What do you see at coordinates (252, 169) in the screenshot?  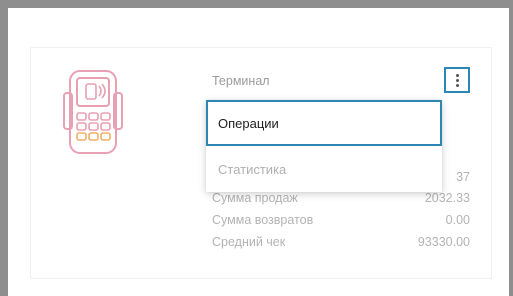 I see `menu-item-label: Статистика` at bounding box center [252, 169].